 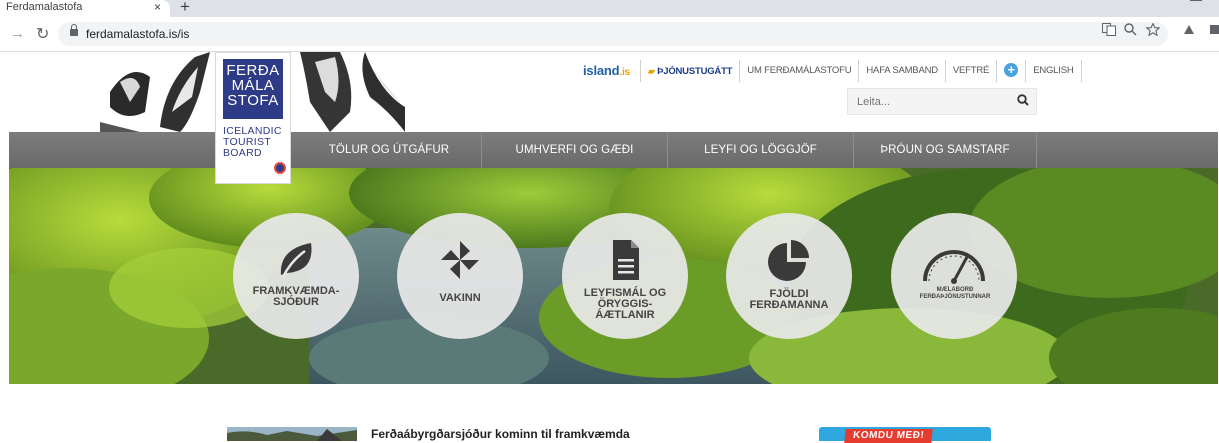 I want to click on nav-item-environment: UMHVERFI OG GÆÐI, so click(x=574, y=150).